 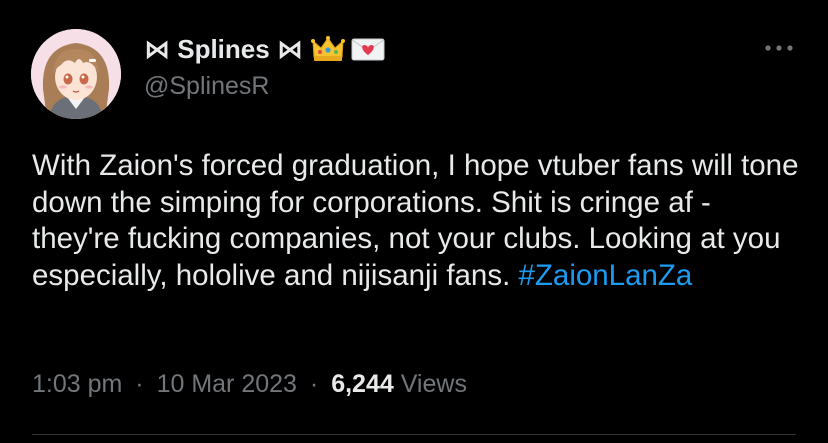 What do you see at coordinates (223, 49) in the screenshot?
I see `author-display-name: ⋈ Splines ⋈` at bounding box center [223, 49].